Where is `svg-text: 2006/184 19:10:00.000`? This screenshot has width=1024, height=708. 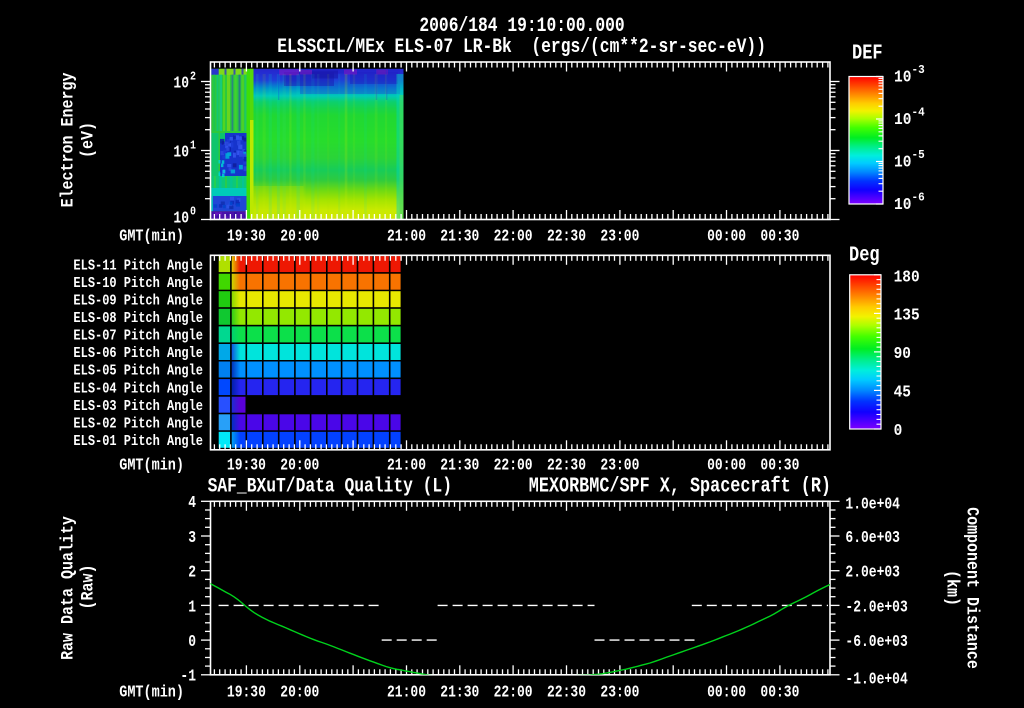
svg-text: 2006/184 19:10:00.000 is located at coordinates (521, 25).